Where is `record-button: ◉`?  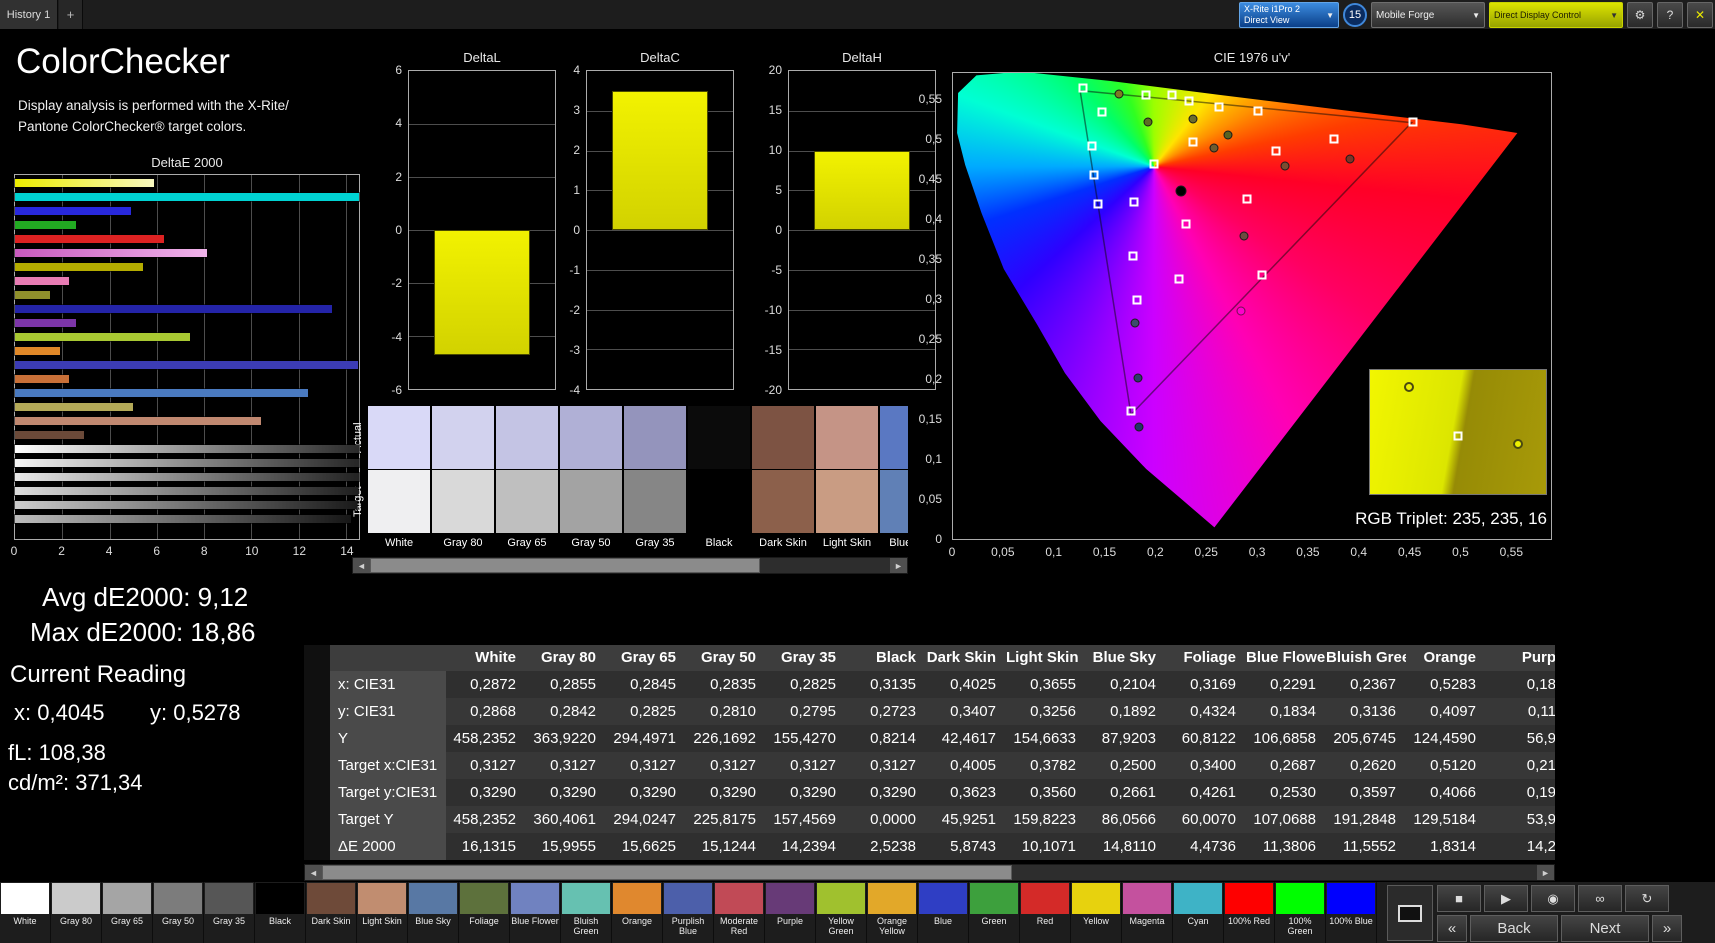
record-button: ◉ is located at coordinates (1553, 898).